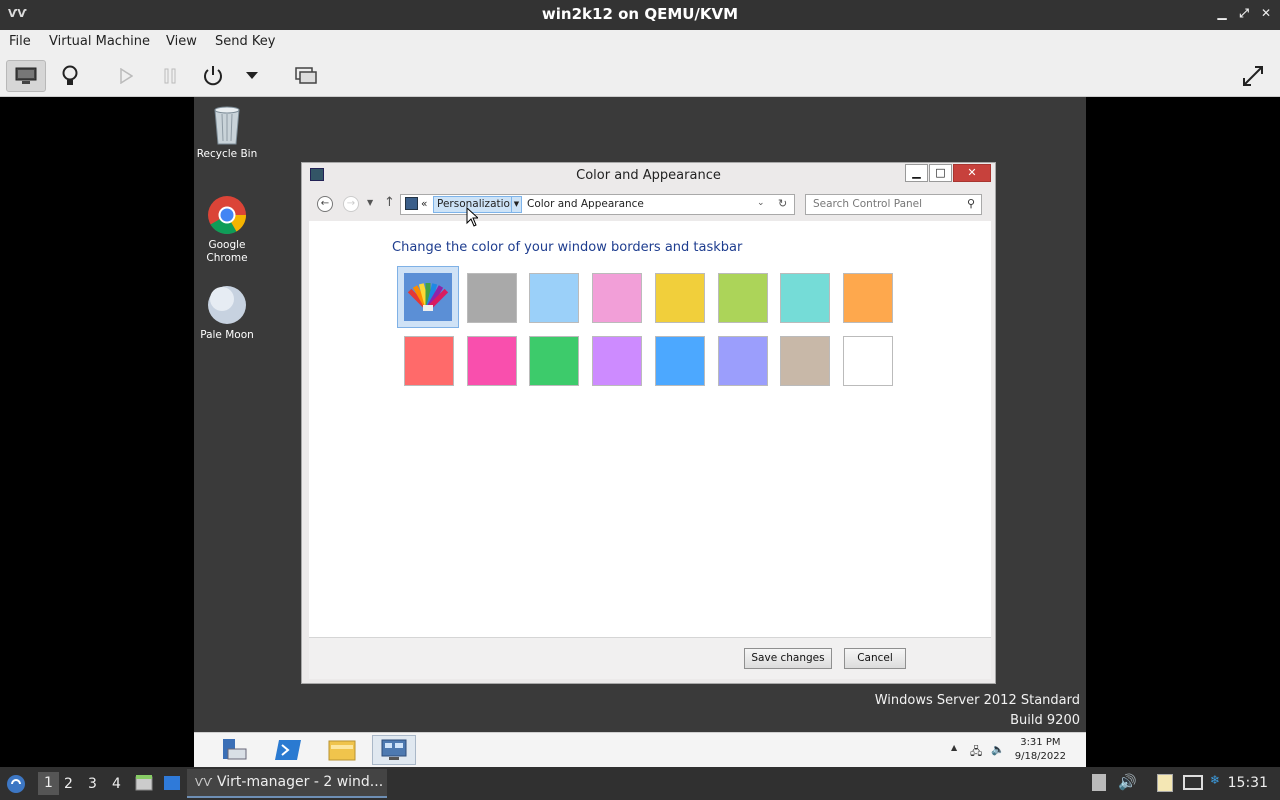 The height and width of the screenshot is (800, 1280). I want to click on search-icon: ⚲, so click(971, 203).